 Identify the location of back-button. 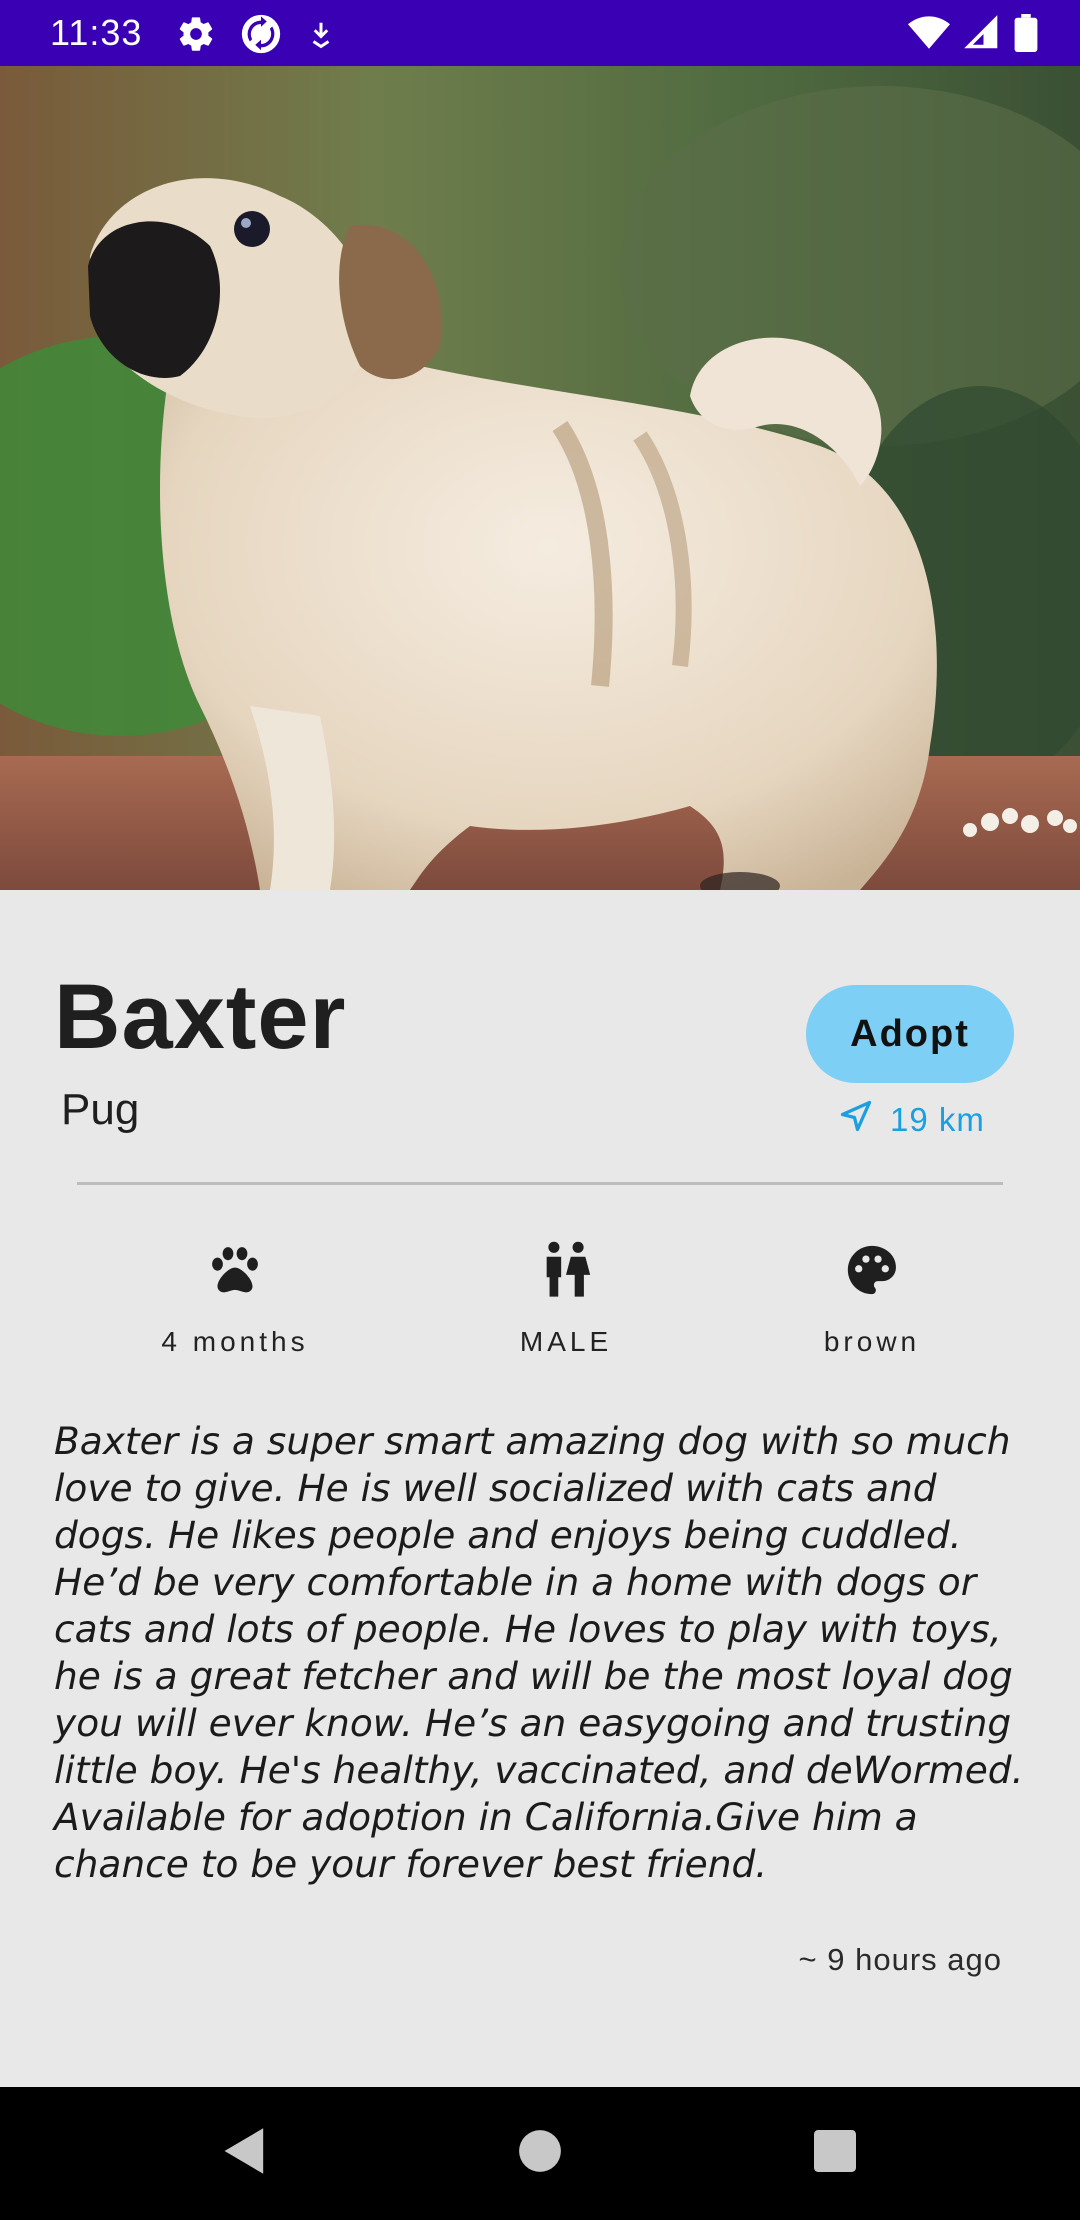
(245, 2153).